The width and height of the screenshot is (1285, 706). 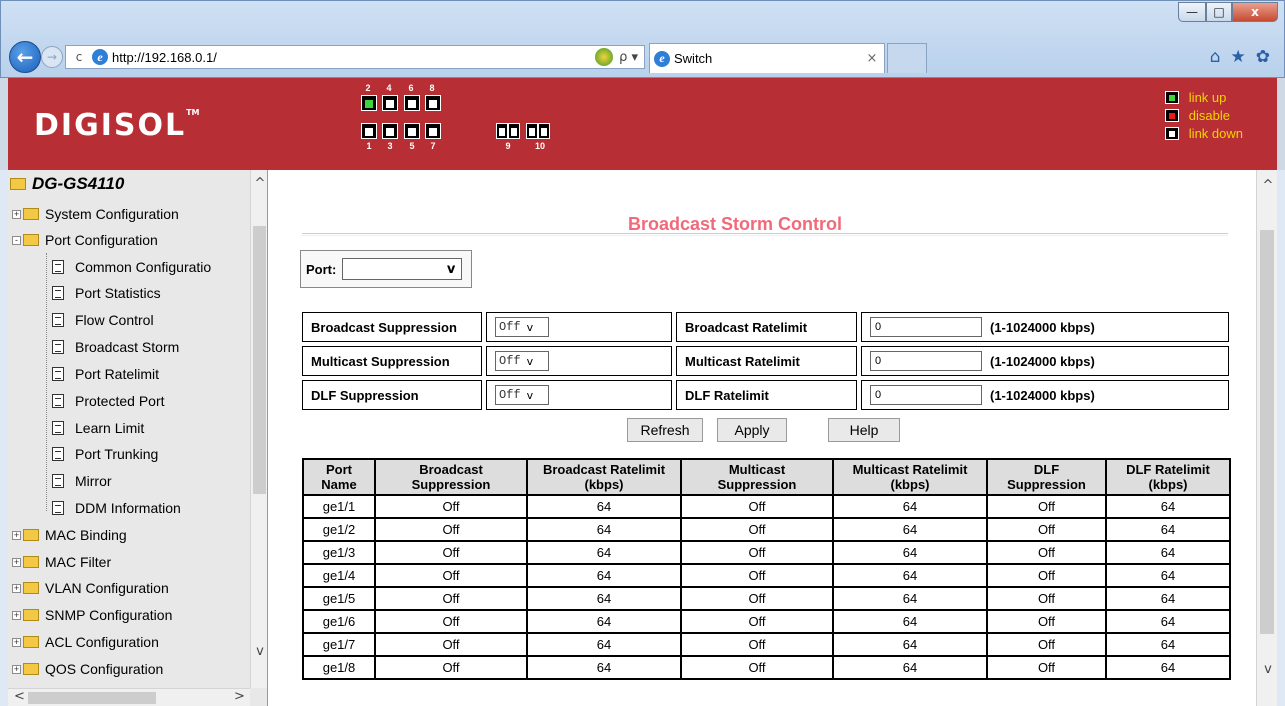 I want to click on port-number-label: 2, so click(x=368, y=88).